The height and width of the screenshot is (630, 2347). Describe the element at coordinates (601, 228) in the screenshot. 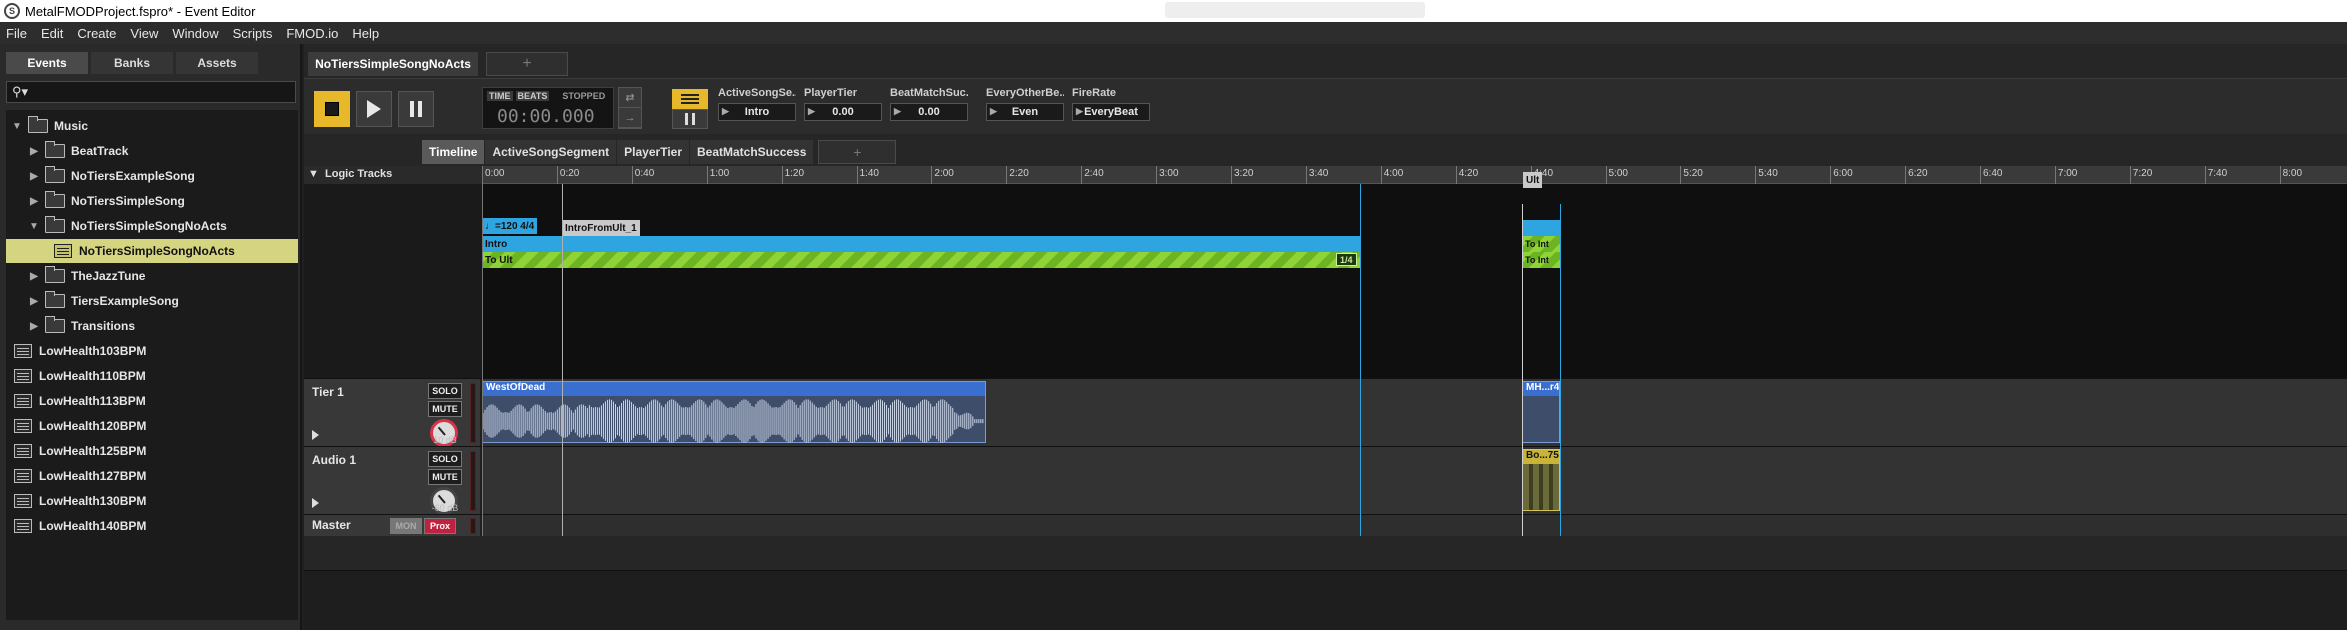

I see `transition-marker: IntroFromUlt_1` at that location.